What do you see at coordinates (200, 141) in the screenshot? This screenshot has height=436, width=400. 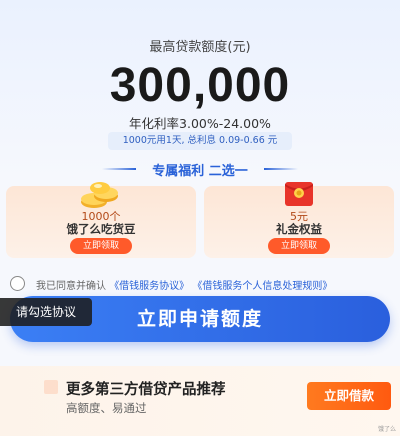 I see `interest-note: 1000元用1天, 总利息 0.09-0.66 元` at bounding box center [200, 141].